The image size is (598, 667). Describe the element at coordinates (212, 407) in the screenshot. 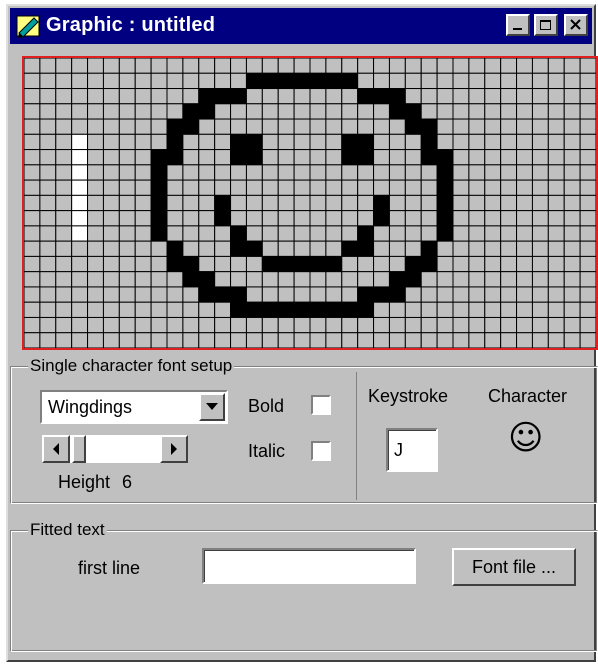

I see `font-dropdown-button` at that location.